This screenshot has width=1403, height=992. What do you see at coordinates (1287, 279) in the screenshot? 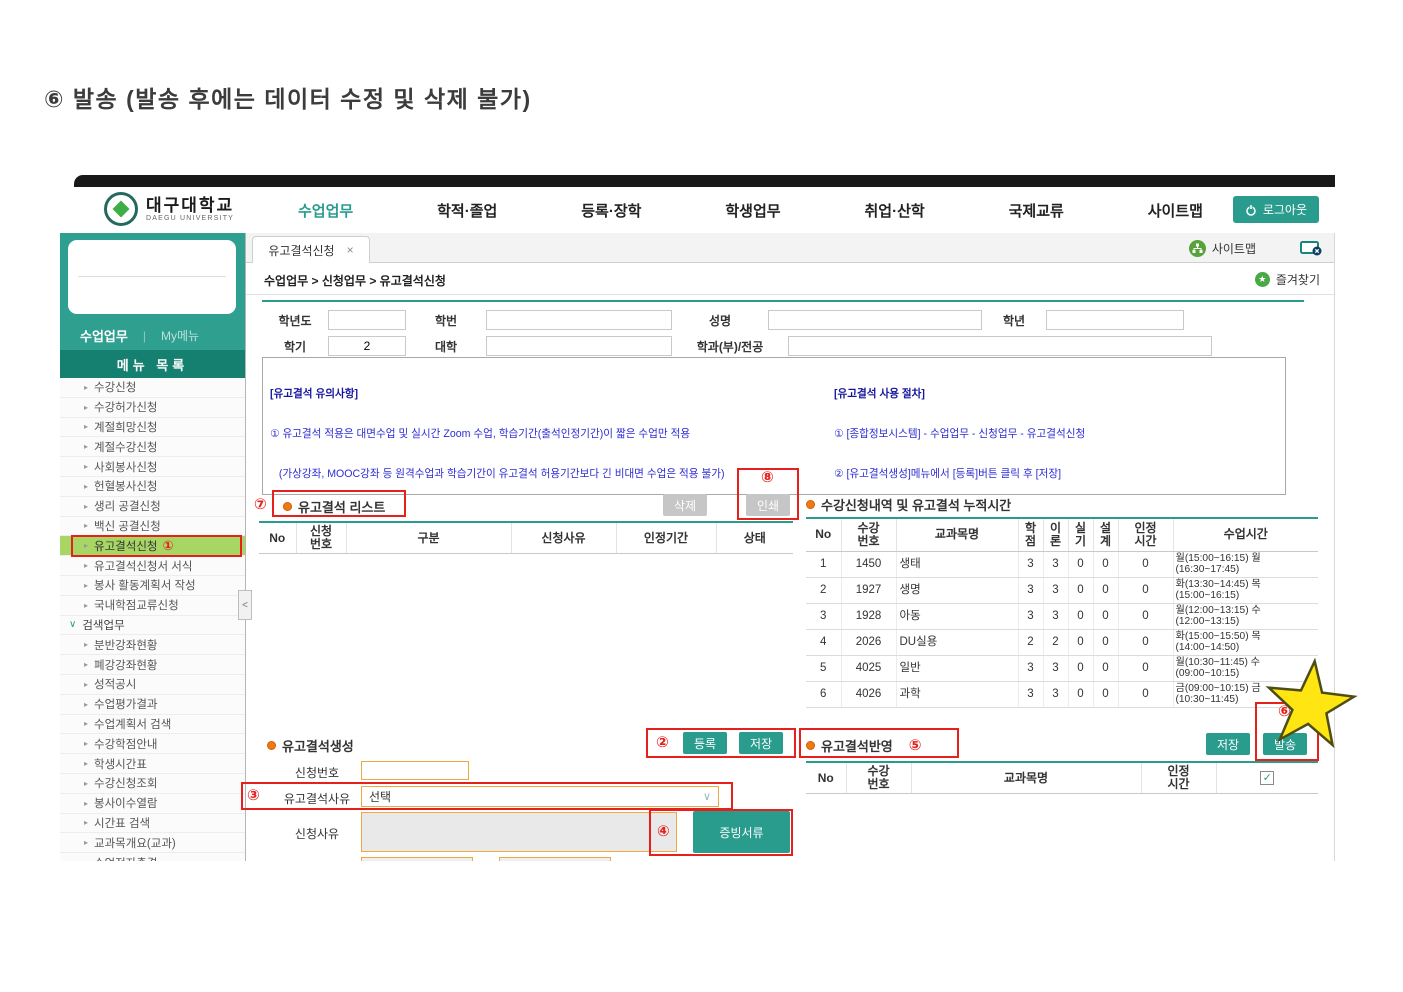
I see `favorite-button: ★ 즐겨찾기` at bounding box center [1287, 279].